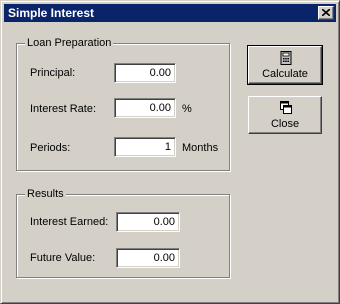 The height and width of the screenshot is (304, 340). I want to click on interest-earned-label: Interest Earned:, so click(69, 222).